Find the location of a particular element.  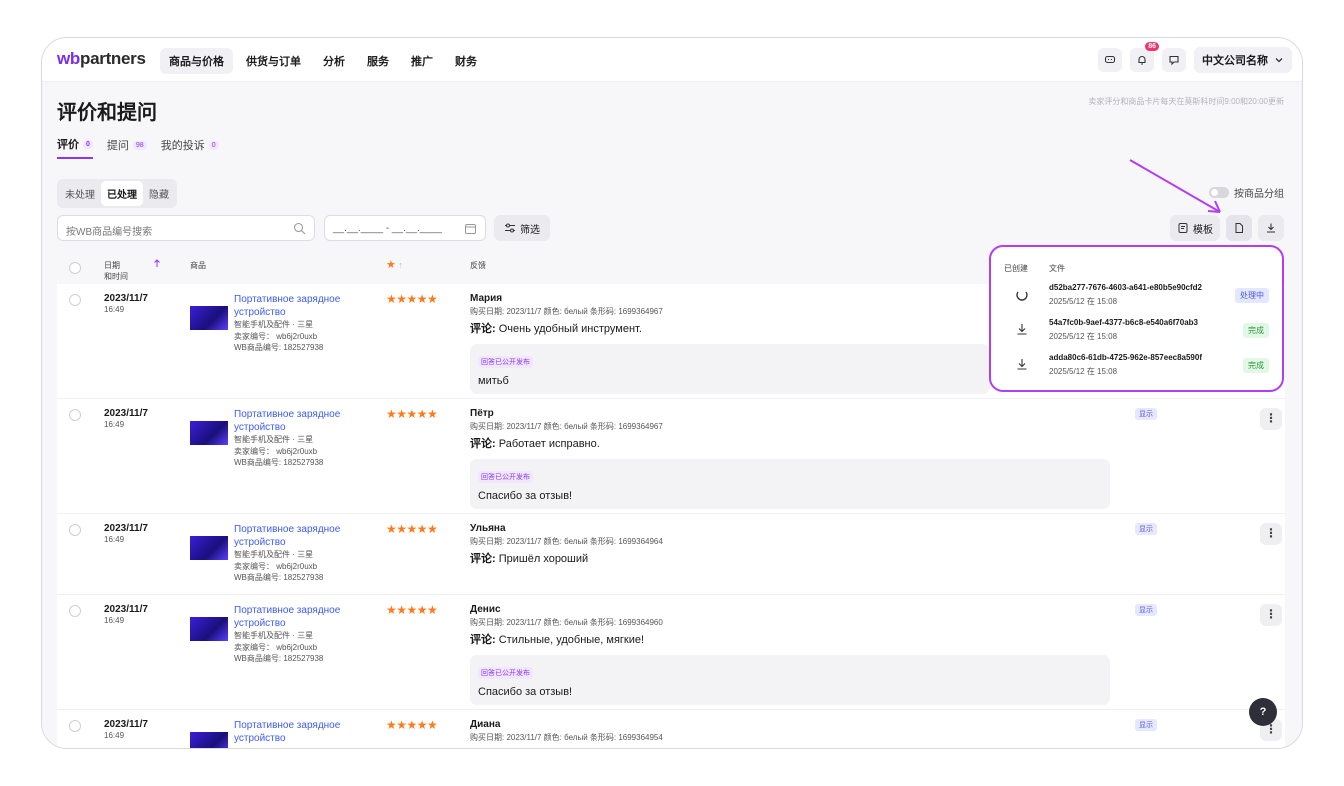

review-author: Пётр is located at coordinates (482, 413).